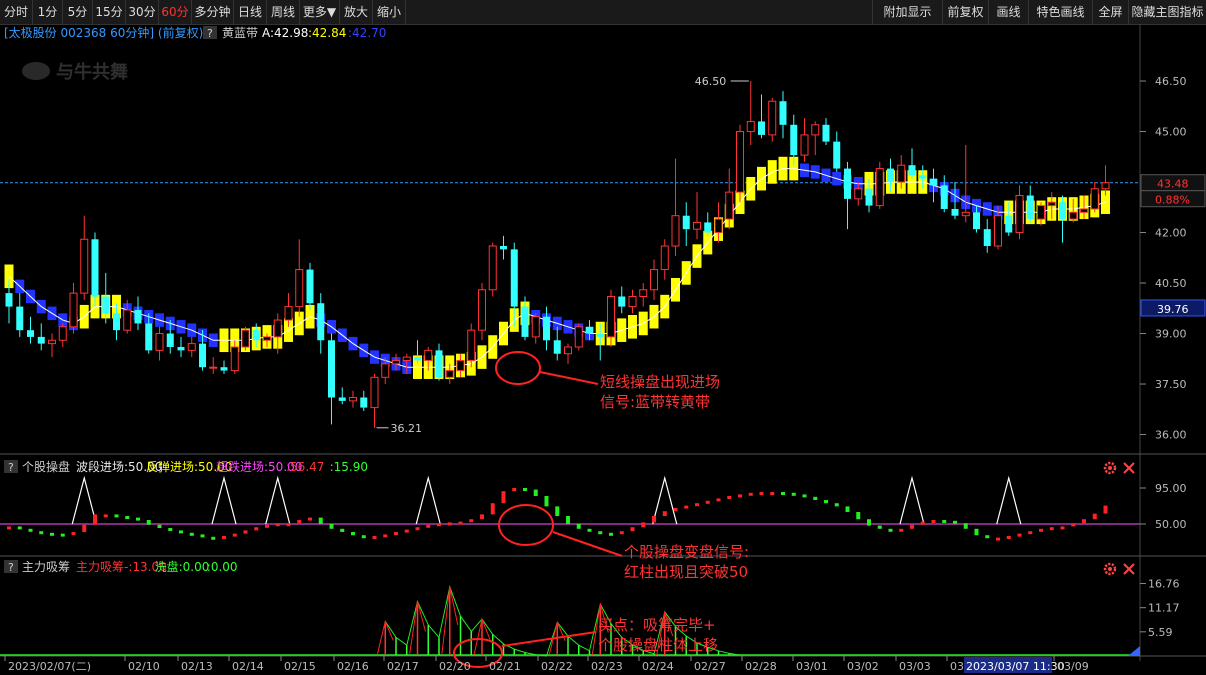  What do you see at coordinates (285, 33) in the screenshot?
I see `indicator-a-value: A:42.98` at bounding box center [285, 33].